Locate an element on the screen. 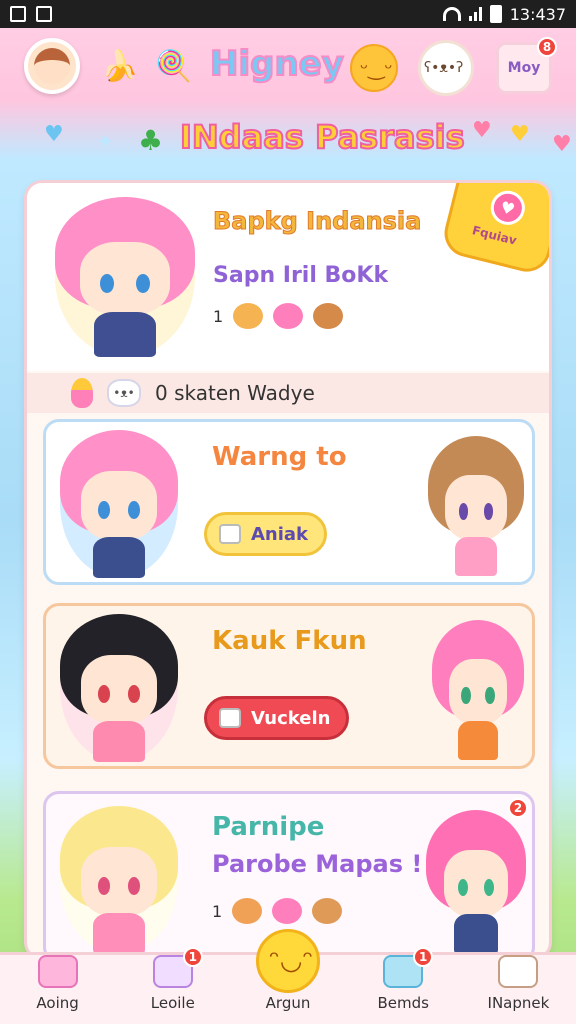 The height and width of the screenshot is (1024, 576). lollipop-icon: 🍭 is located at coordinates (174, 66).